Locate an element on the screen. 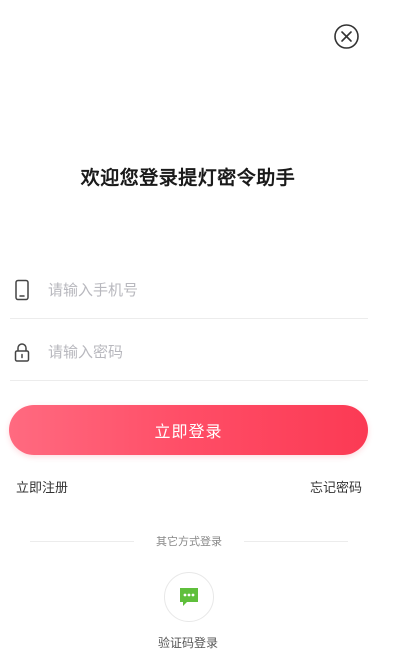 This screenshot has height=671, width=400. phone-input is located at coordinates (198, 290).